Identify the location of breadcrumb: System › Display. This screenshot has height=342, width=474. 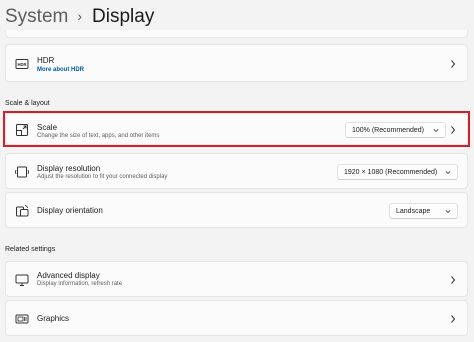
(79, 17).